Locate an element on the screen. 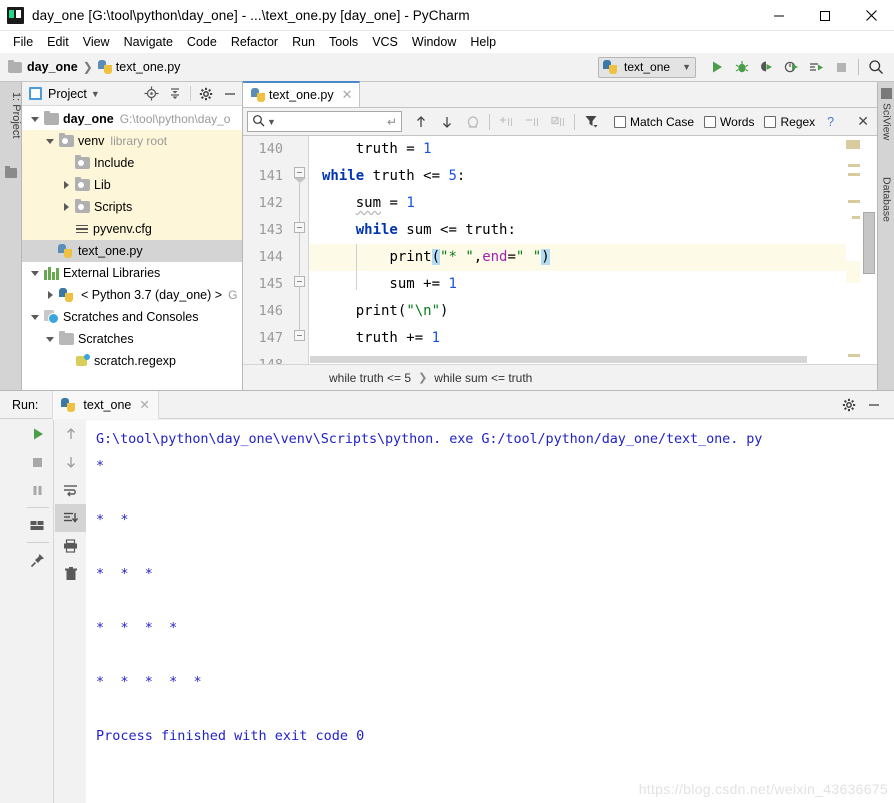 This screenshot has width=894, height=803. run-configuration-selector: text_one ▼ is located at coordinates (647, 67).